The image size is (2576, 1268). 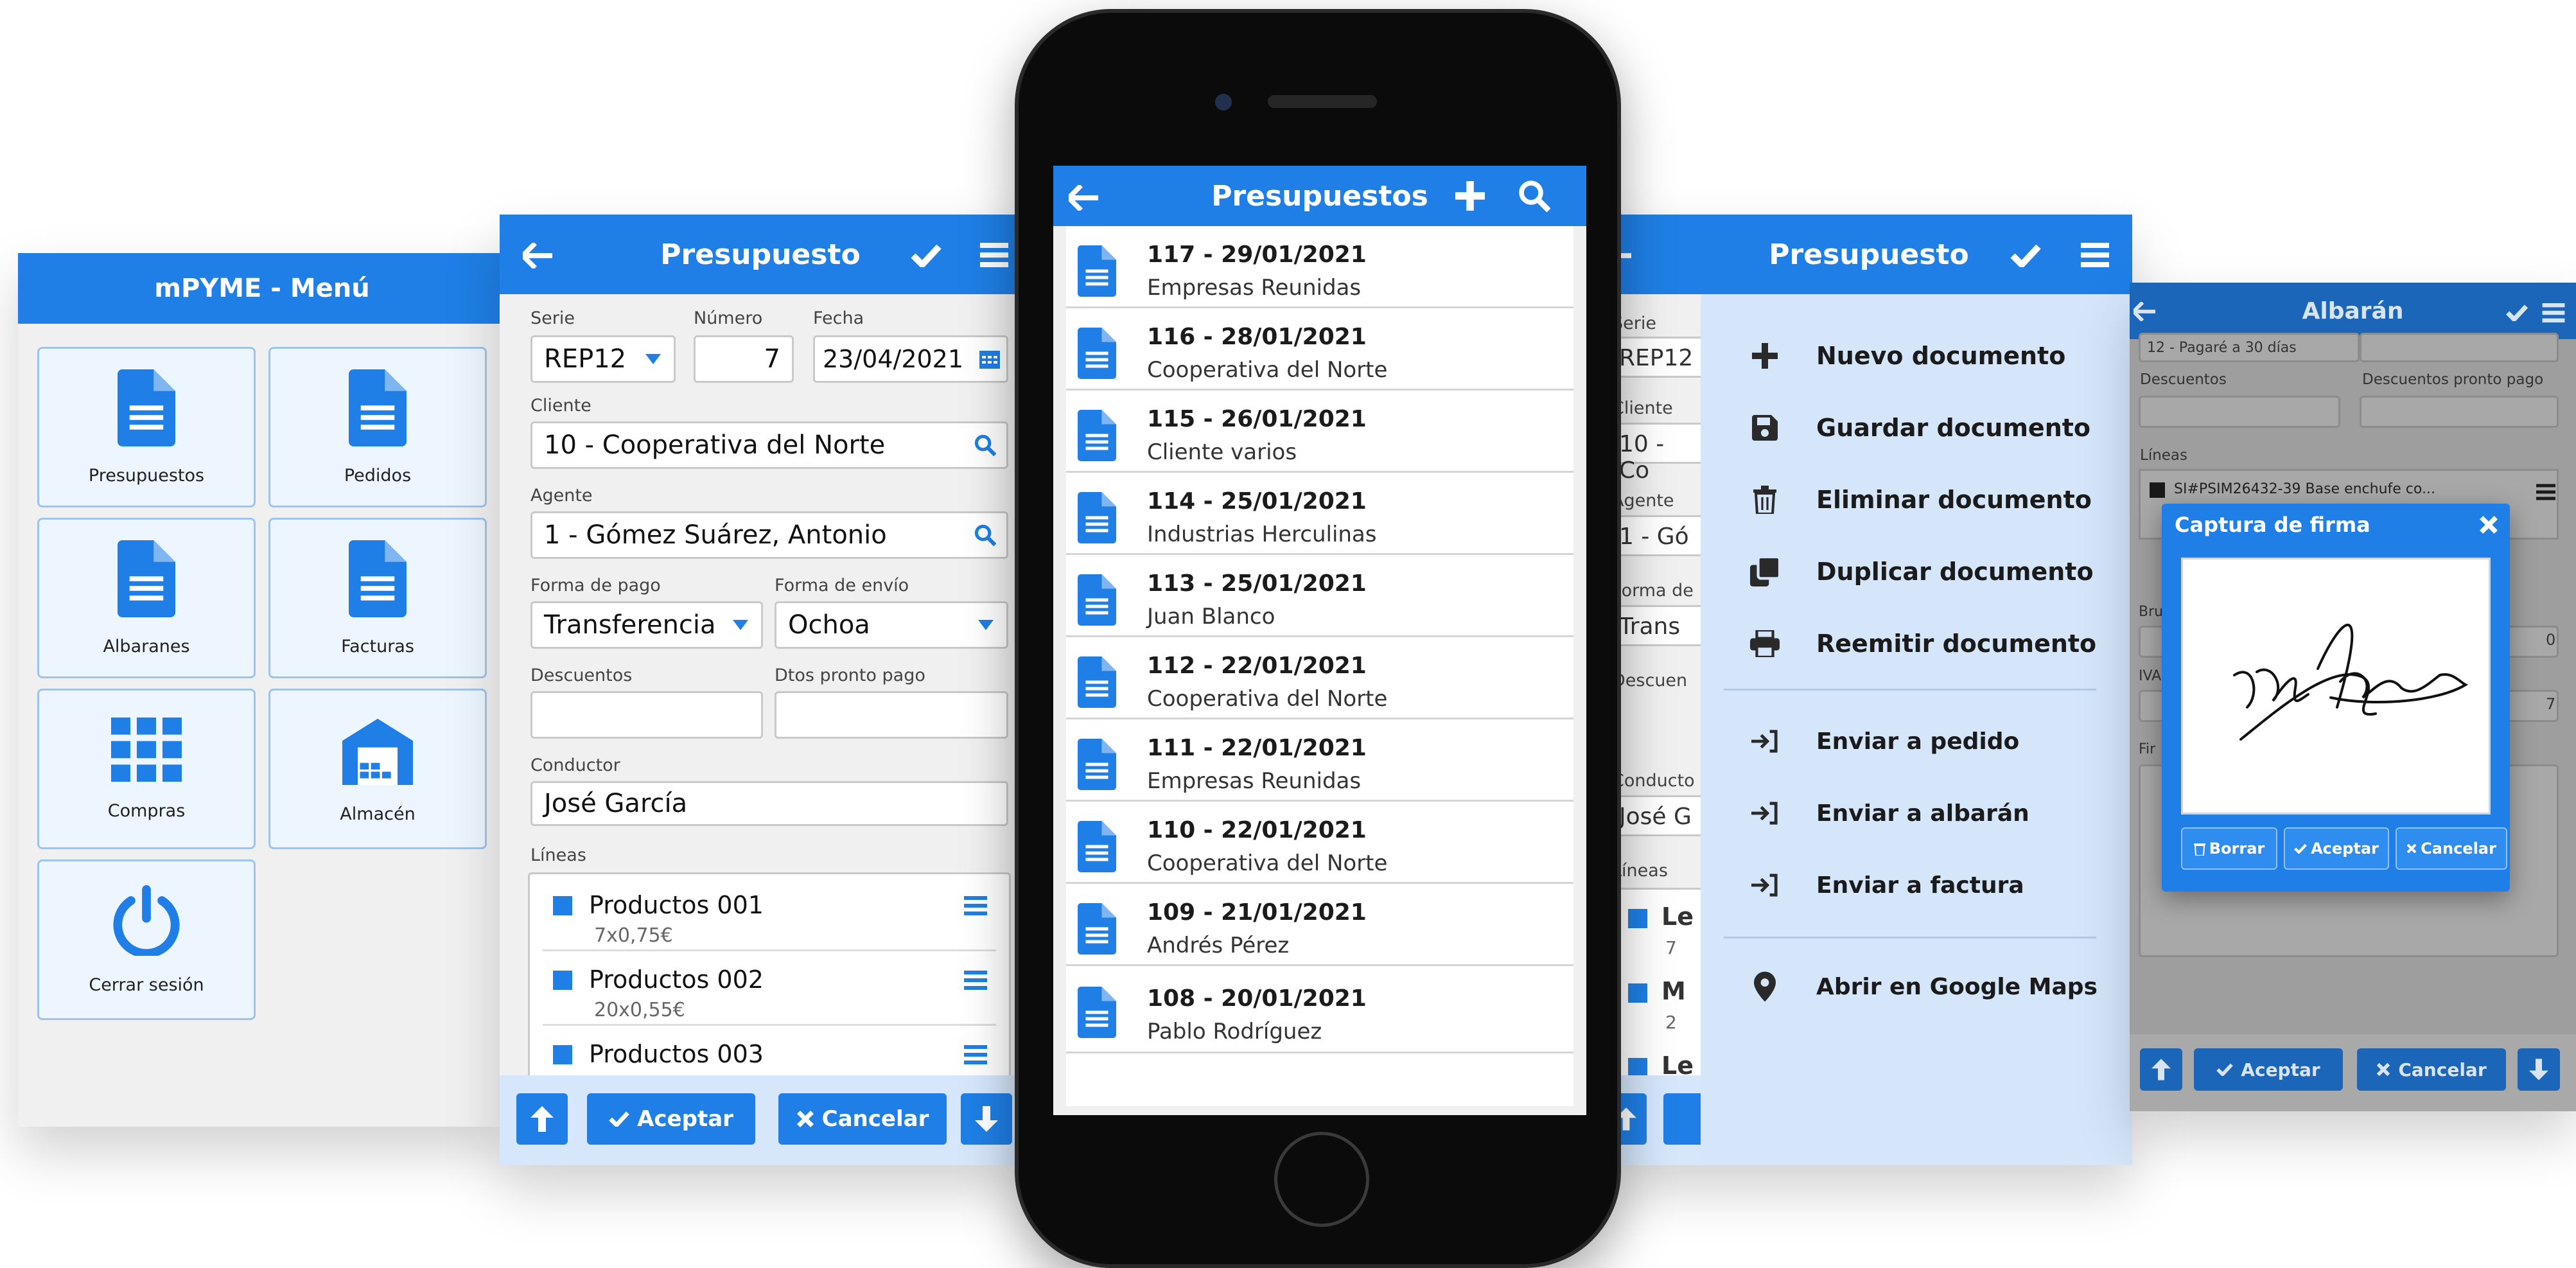 What do you see at coordinates (892, 625) in the screenshot?
I see `forma-envio-select: Ochoa` at bounding box center [892, 625].